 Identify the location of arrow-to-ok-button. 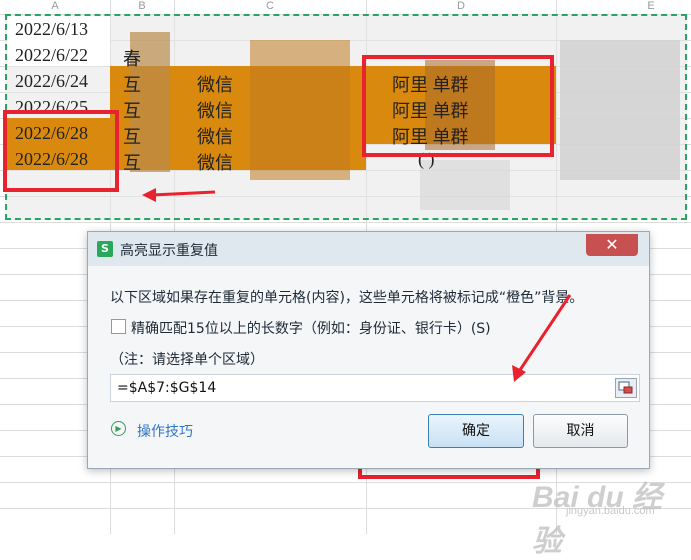
(542, 338).